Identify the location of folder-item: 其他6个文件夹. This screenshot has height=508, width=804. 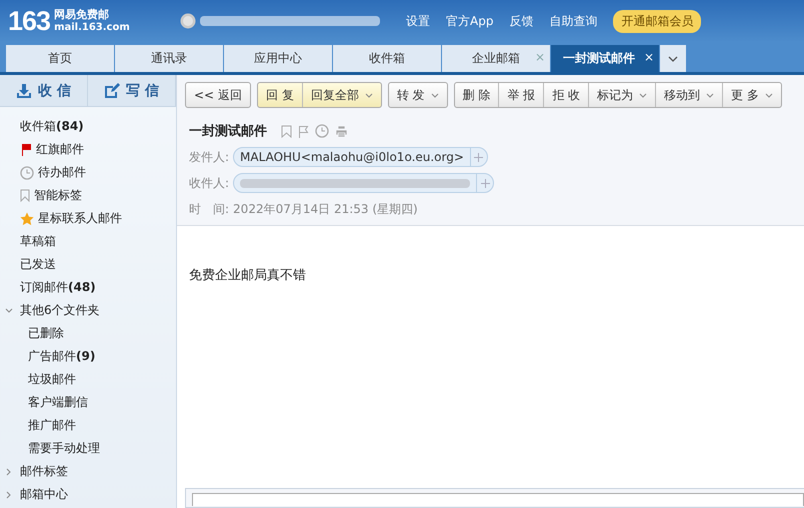
(88, 310).